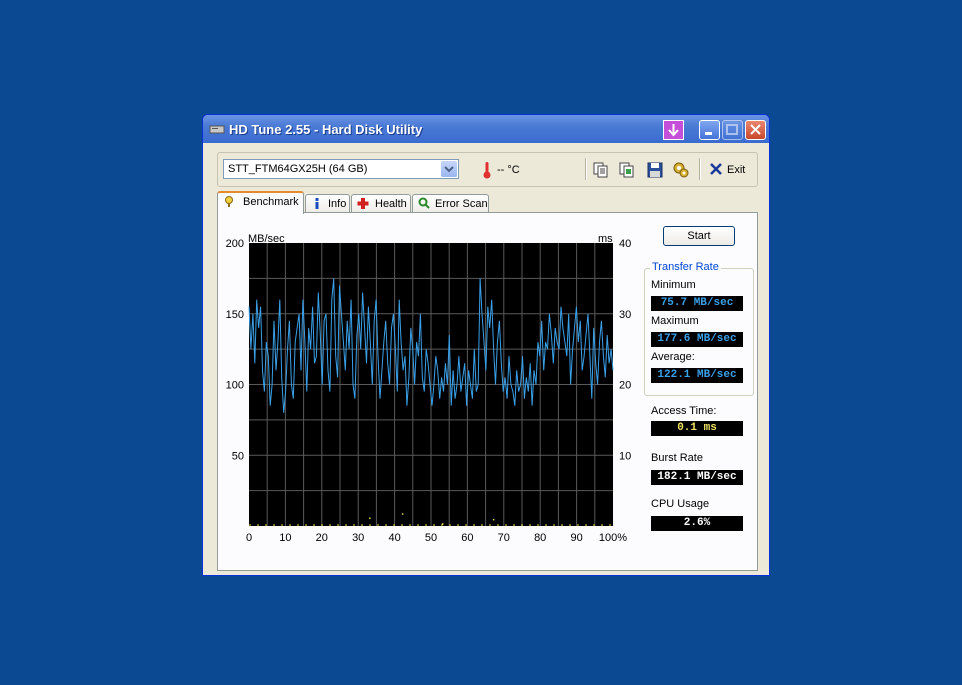  Describe the element at coordinates (697, 477) in the screenshot. I see `burst-rate-value: 182.1 MB/sec` at that location.